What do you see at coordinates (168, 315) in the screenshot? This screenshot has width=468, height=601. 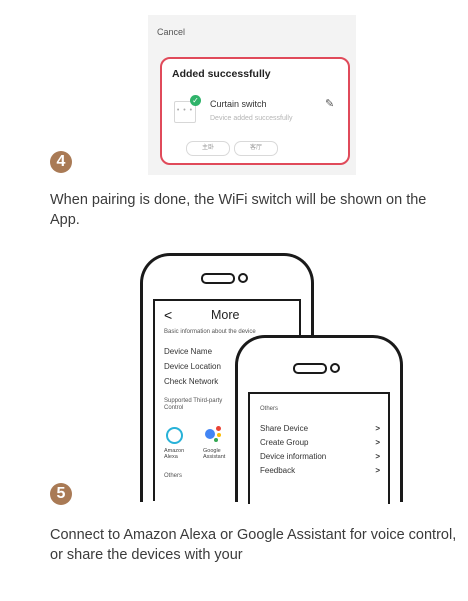 I see `back-arrow-icon: <` at bounding box center [168, 315].